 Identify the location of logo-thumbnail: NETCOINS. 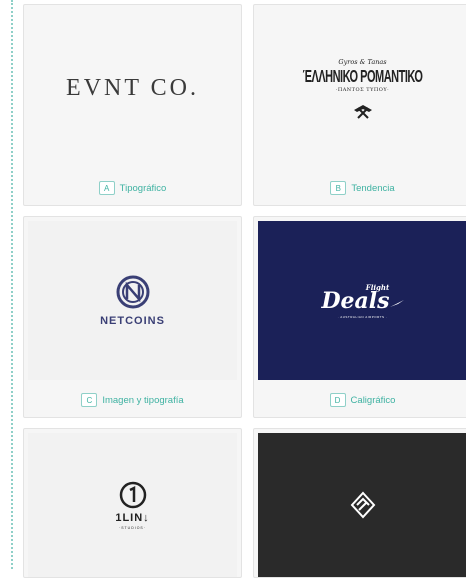
(132, 300).